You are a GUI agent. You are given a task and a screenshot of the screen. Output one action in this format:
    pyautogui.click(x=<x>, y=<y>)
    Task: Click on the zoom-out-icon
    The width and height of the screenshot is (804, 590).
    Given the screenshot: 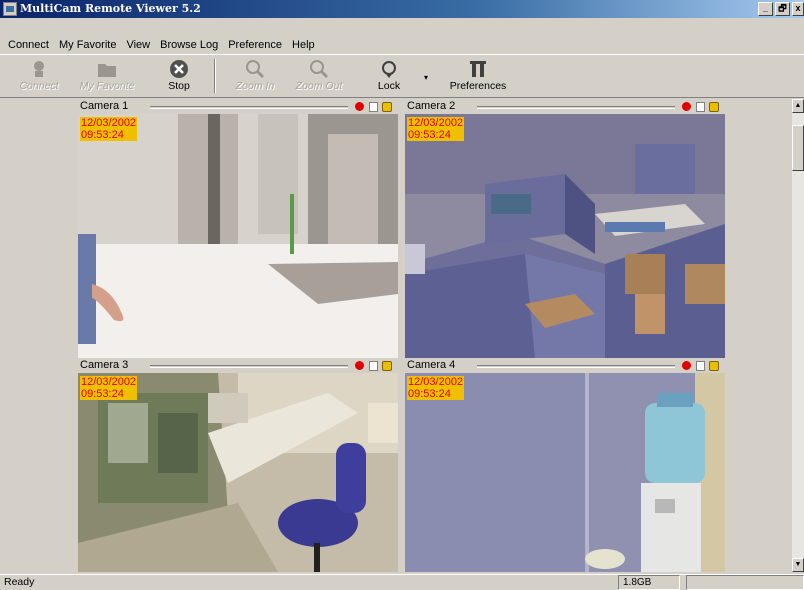 What is the action you would take?
    pyautogui.click(x=319, y=69)
    